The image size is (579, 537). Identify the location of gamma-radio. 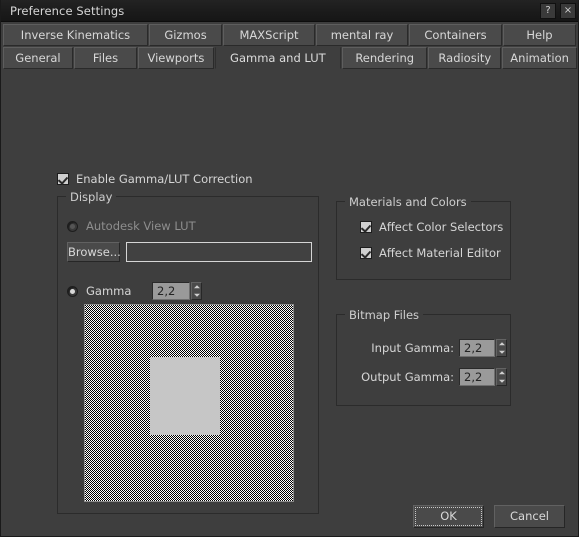
(72, 291).